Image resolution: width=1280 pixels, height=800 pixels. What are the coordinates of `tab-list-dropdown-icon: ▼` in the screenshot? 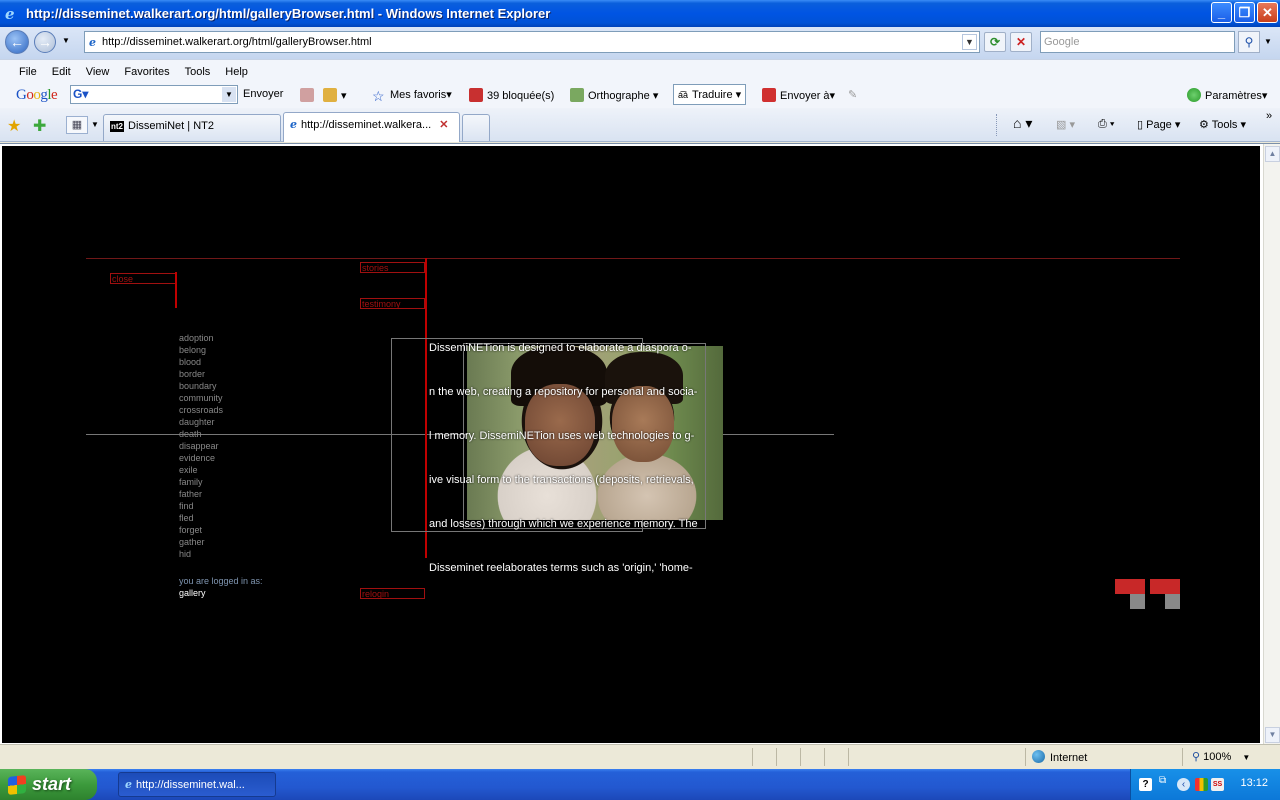 It's located at (95, 124).